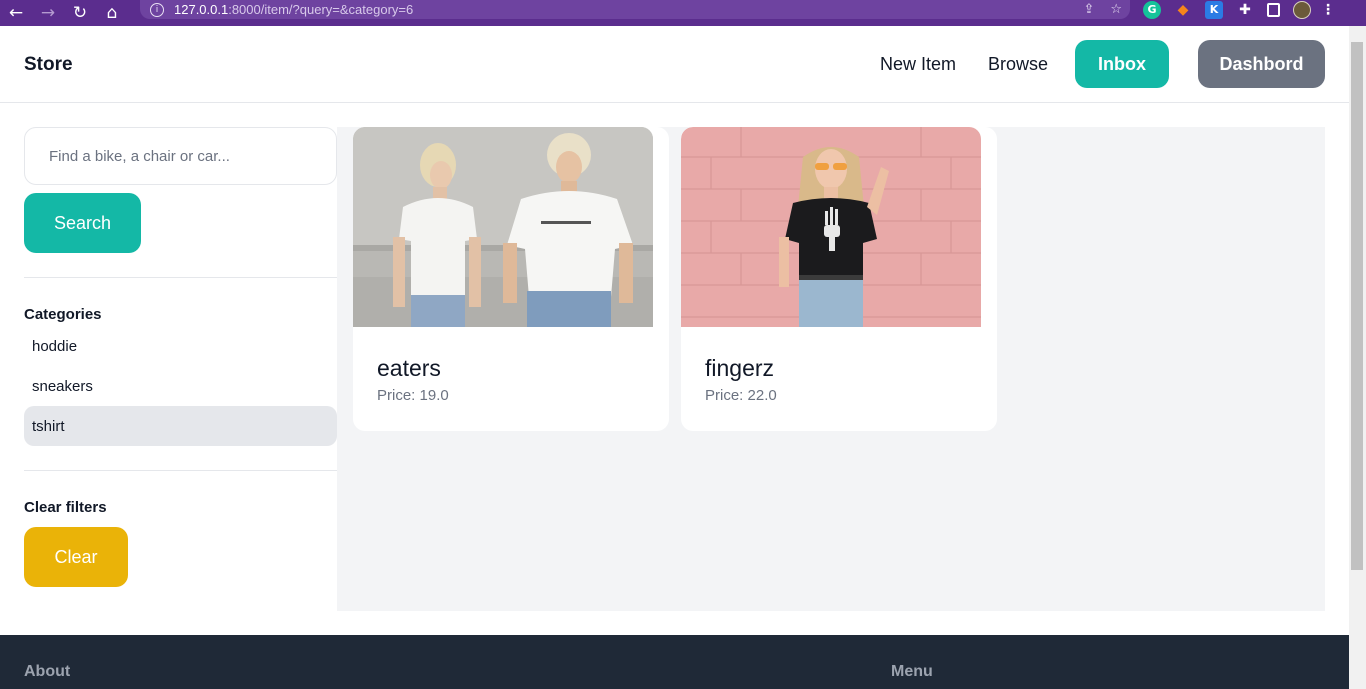  What do you see at coordinates (1088, 9) in the screenshot?
I see `share-icon: ⇪` at bounding box center [1088, 9].